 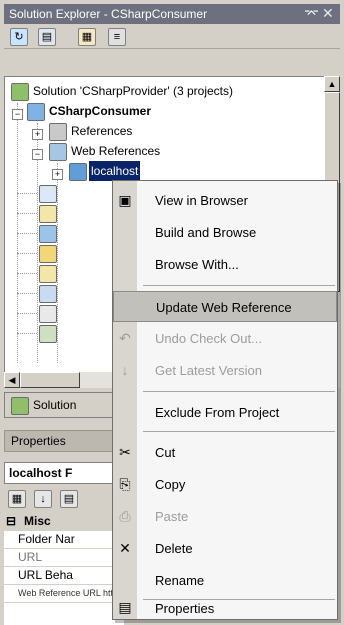 I want to click on property-pages-icon: ▤, so click(x=69, y=499).